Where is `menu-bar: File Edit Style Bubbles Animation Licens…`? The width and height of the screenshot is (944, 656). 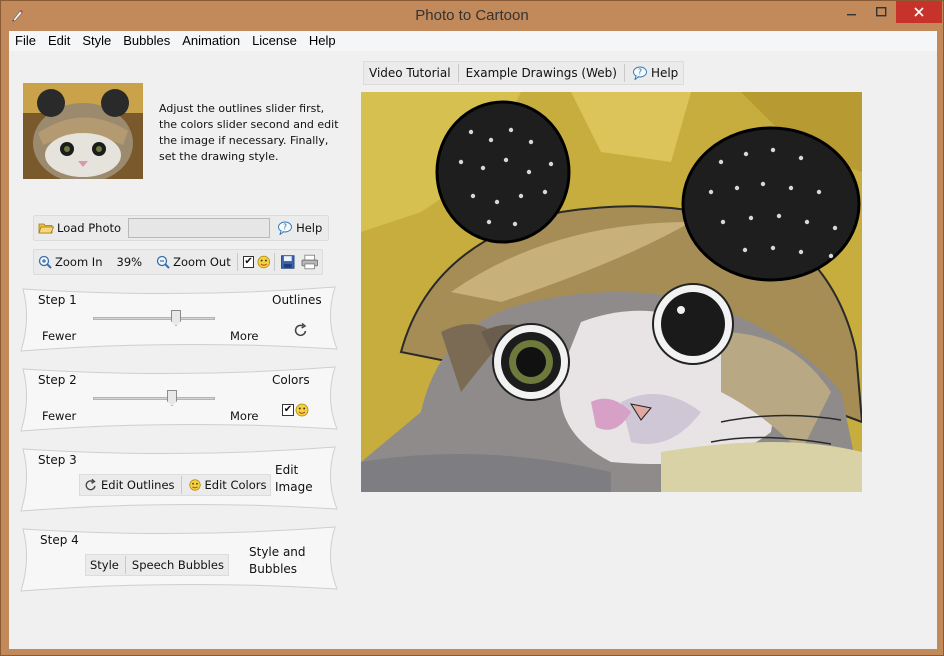
menu-bar: File Edit Style Bubbles Animation Licens… is located at coordinates (473, 41).